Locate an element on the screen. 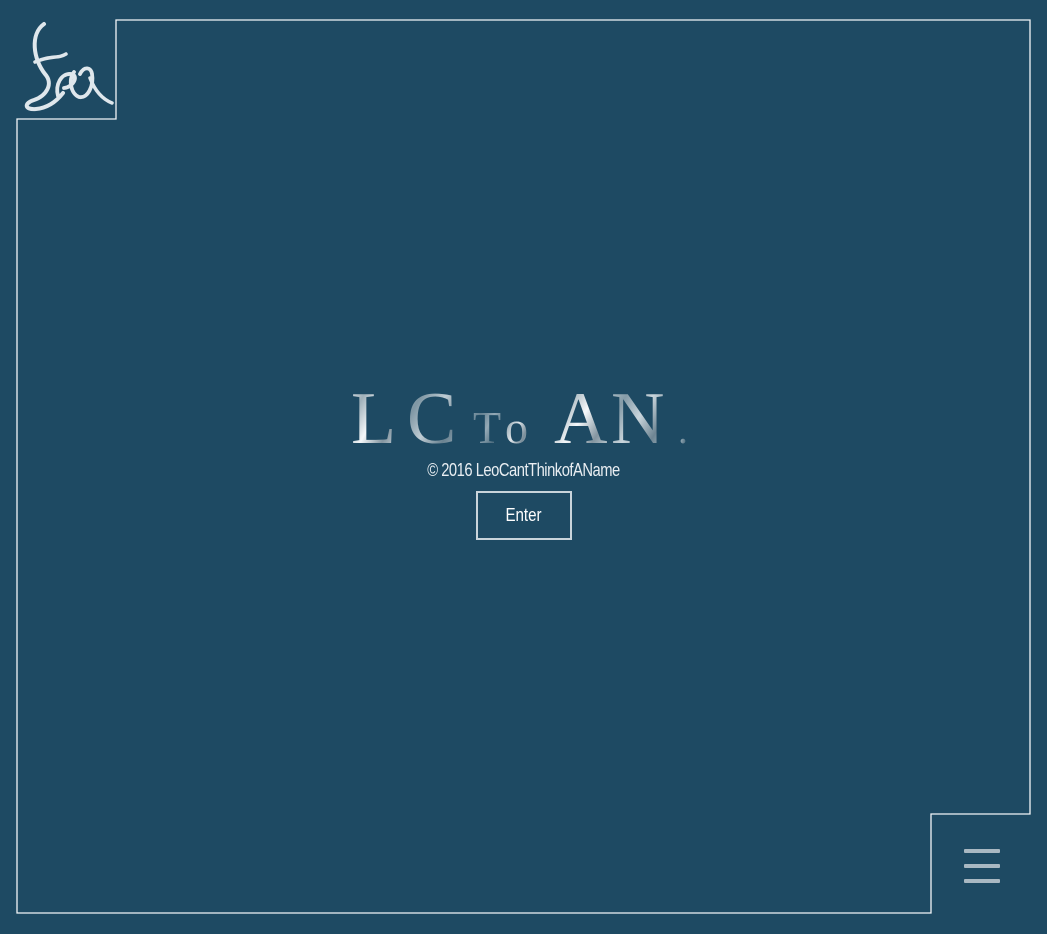  menu-bar-middle is located at coordinates (982, 866).